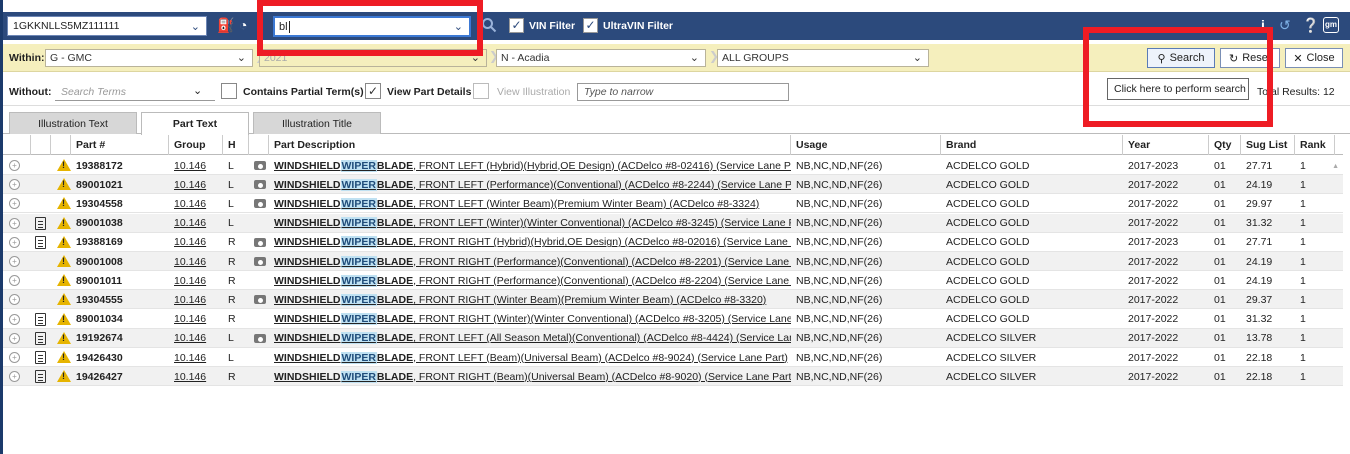 The image size is (1350, 454). What do you see at coordinates (1314, 58) in the screenshot?
I see `close-button: ✕ Close` at bounding box center [1314, 58].